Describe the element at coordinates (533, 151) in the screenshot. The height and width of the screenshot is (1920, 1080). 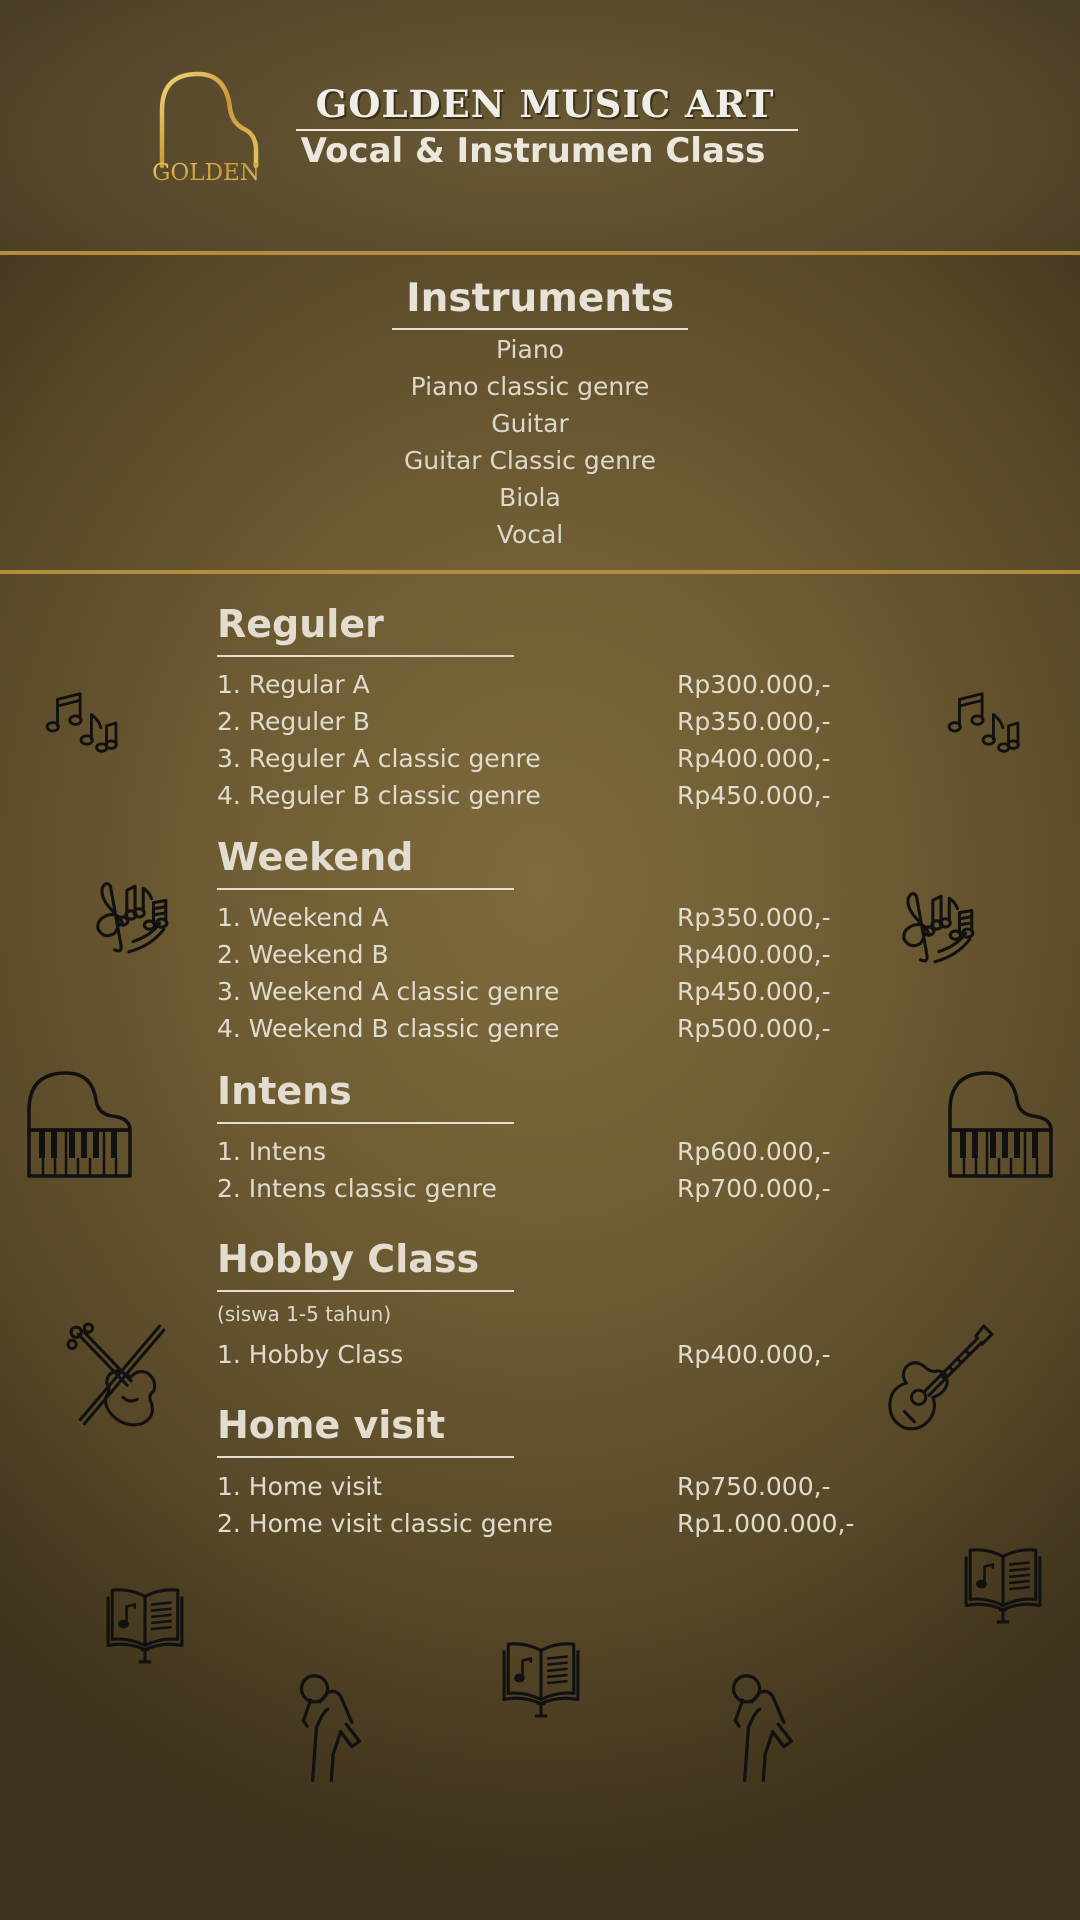
I see `brand-subtitle: Vocal & Instrumen Class` at that location.